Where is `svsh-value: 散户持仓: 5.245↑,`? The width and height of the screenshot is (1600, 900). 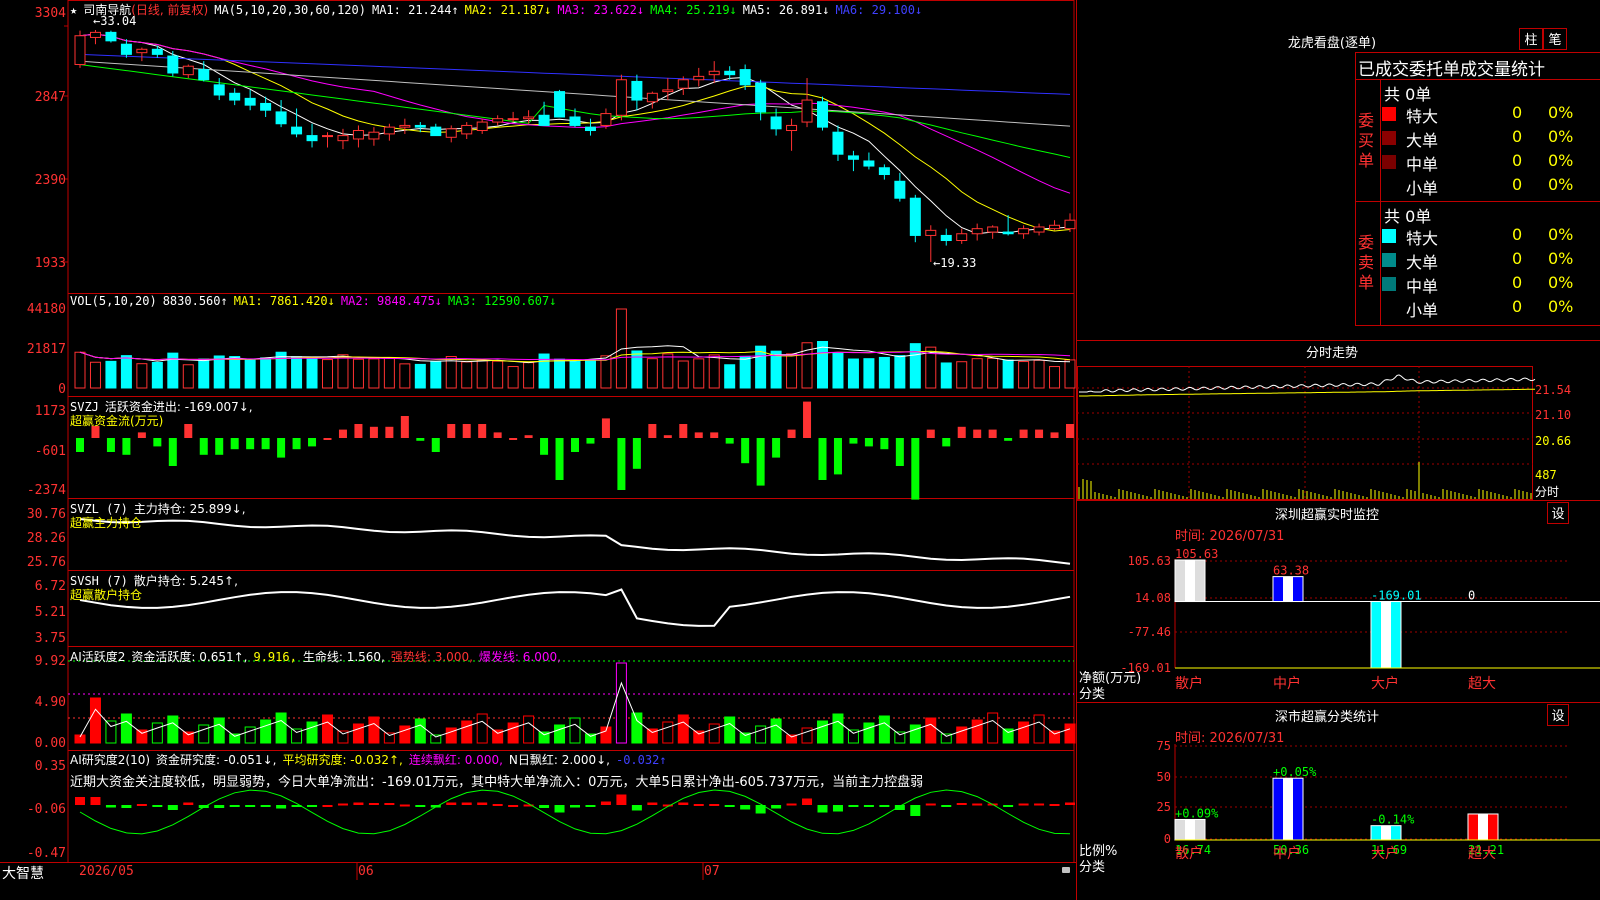 svsh-value: 散户持仓: 5.245↑, is located at coordinates (185, 581).